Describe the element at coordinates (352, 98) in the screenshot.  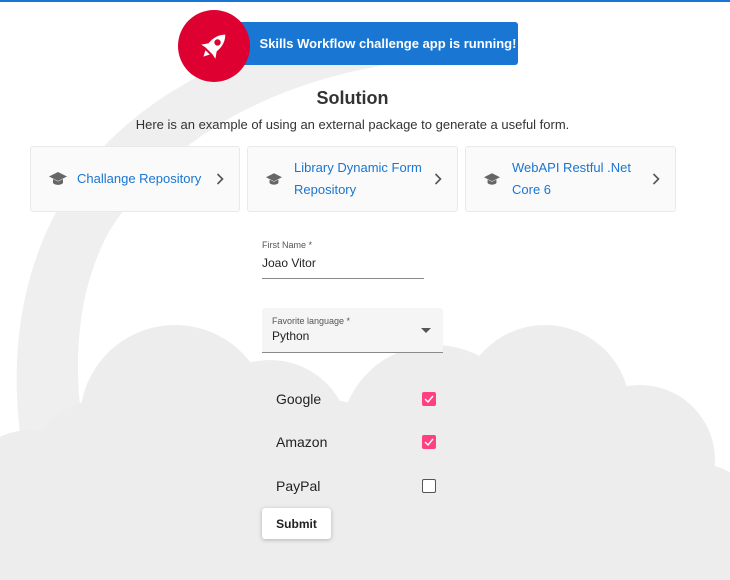
I see `page-title: Solution` at that location.